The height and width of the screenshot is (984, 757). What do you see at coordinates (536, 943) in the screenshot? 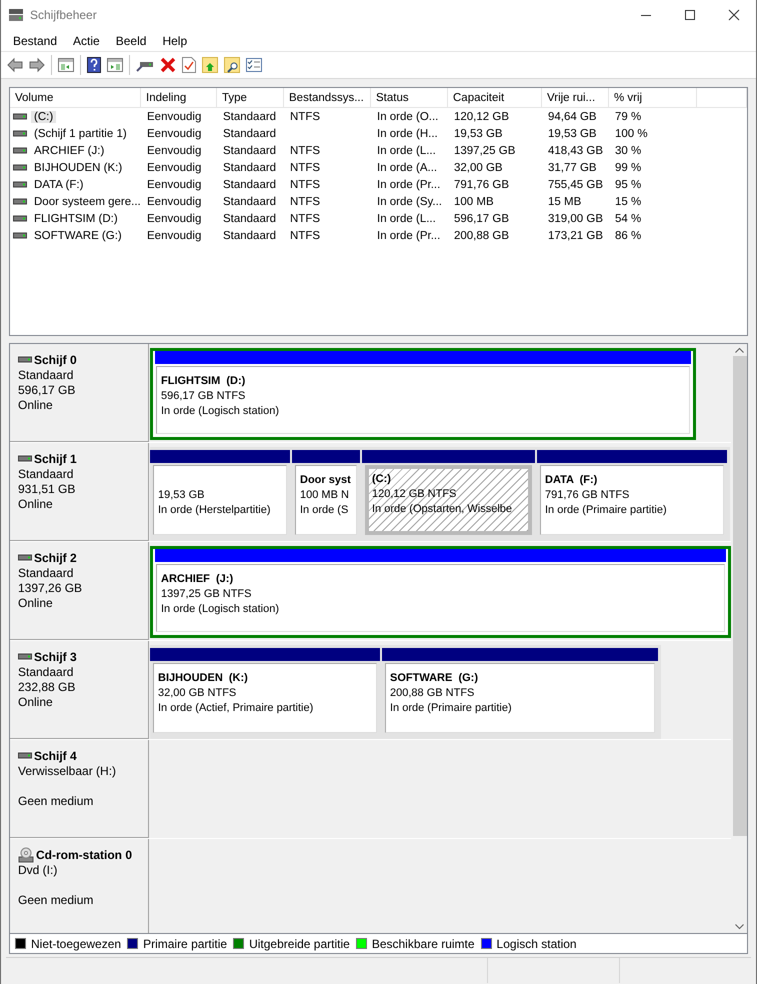
I see `legend-label: Logisch station` at bounding box center [536, 943].